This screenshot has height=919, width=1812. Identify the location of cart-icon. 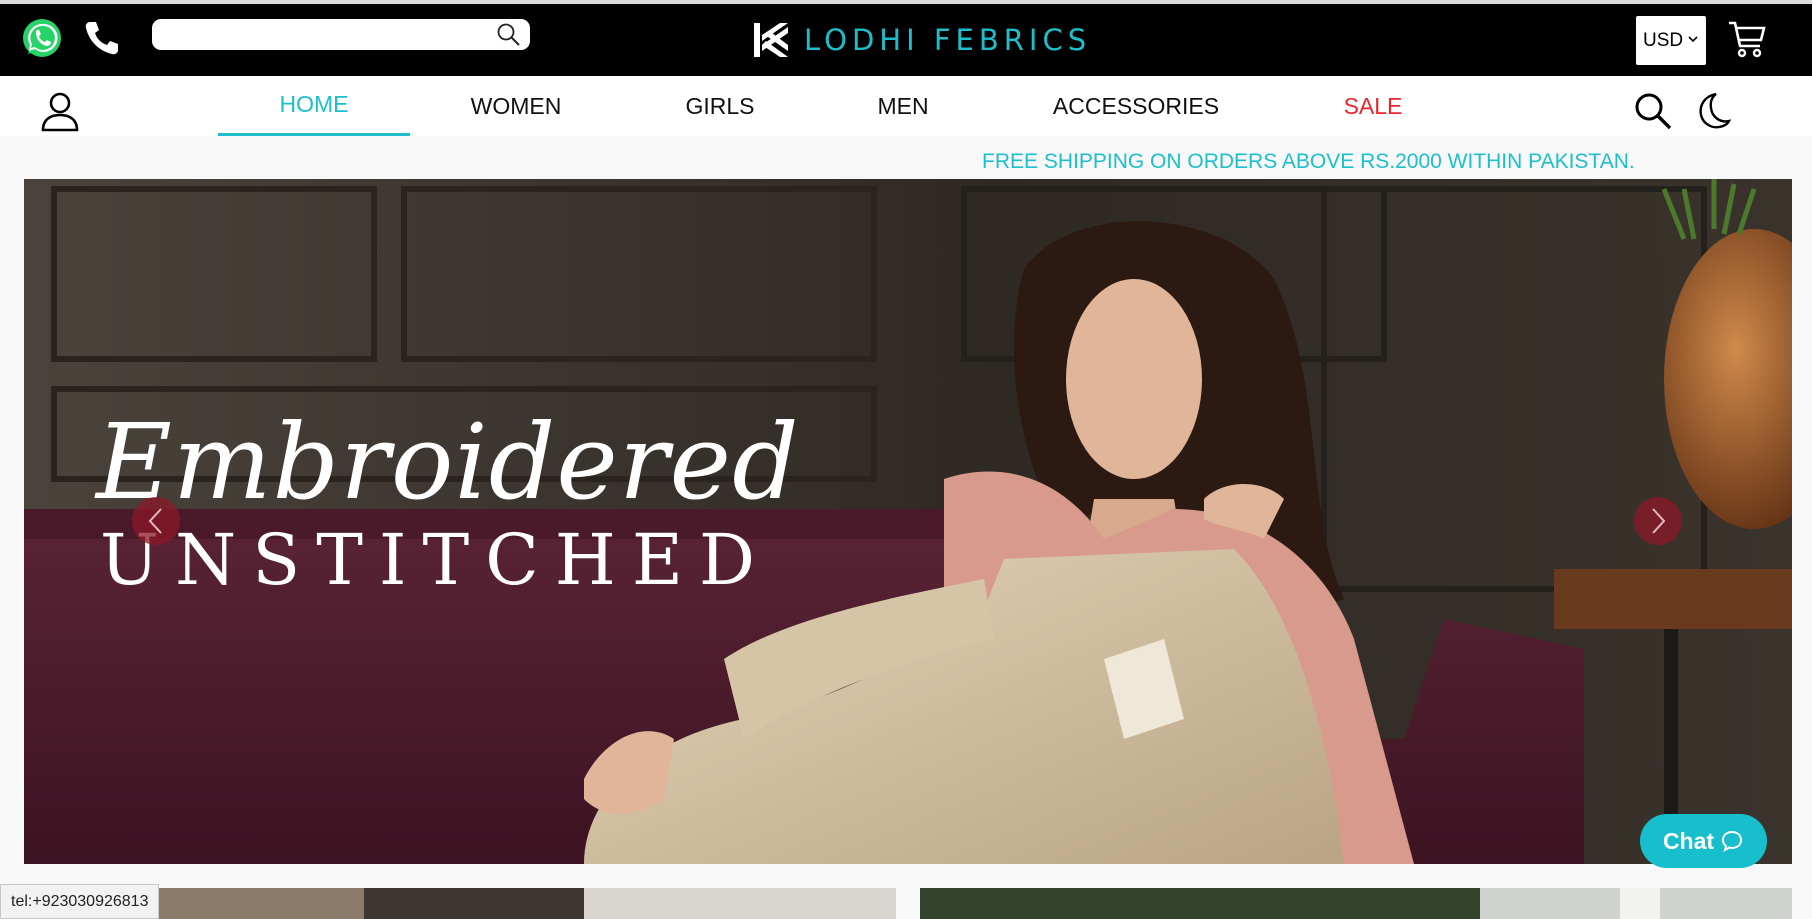
(1747, 39).